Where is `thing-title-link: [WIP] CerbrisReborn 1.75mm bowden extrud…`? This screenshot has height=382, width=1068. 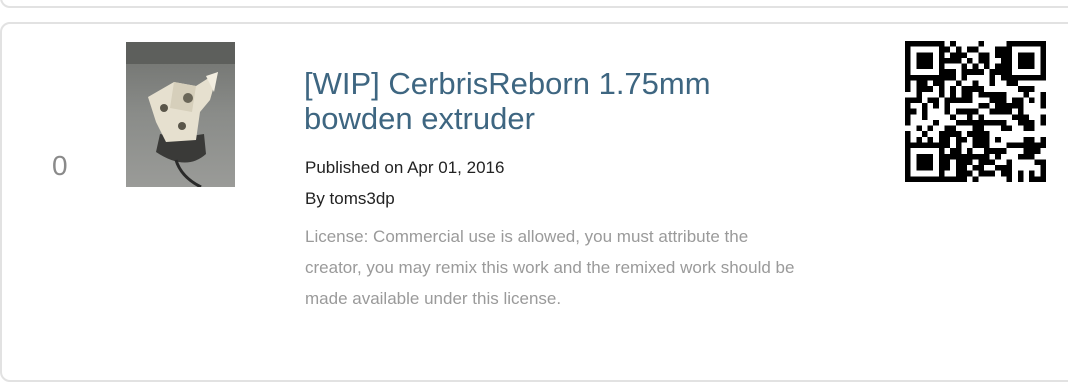 thing-title-link: [WIP] CerbrisReborn 1.75mm bowden extrud… is located at coordinates (564, 101).